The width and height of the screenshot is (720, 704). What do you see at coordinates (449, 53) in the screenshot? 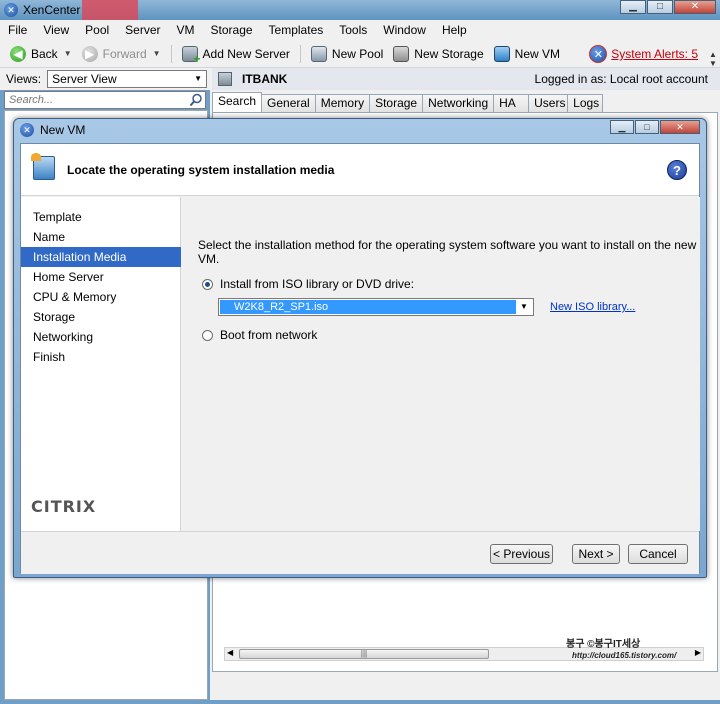
I see `new-storage-label: New Storage` at bounding box center [449, 53].